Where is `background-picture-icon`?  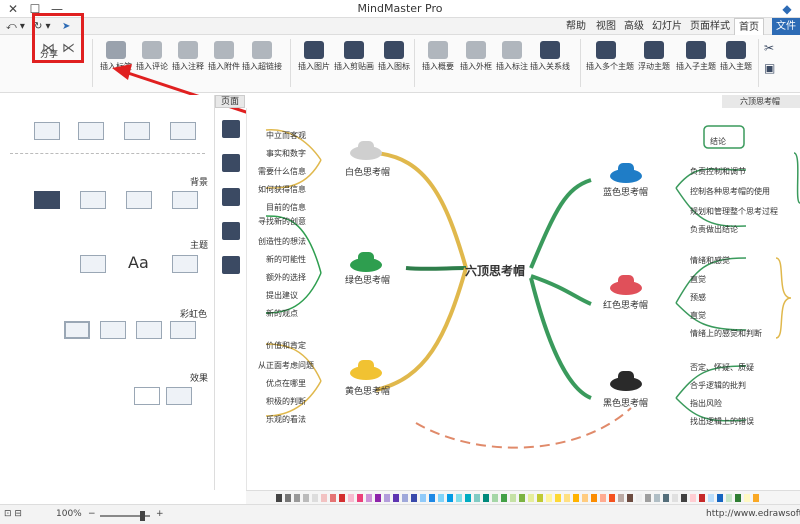
background-picture-icon is located at coordinates (139, 200).